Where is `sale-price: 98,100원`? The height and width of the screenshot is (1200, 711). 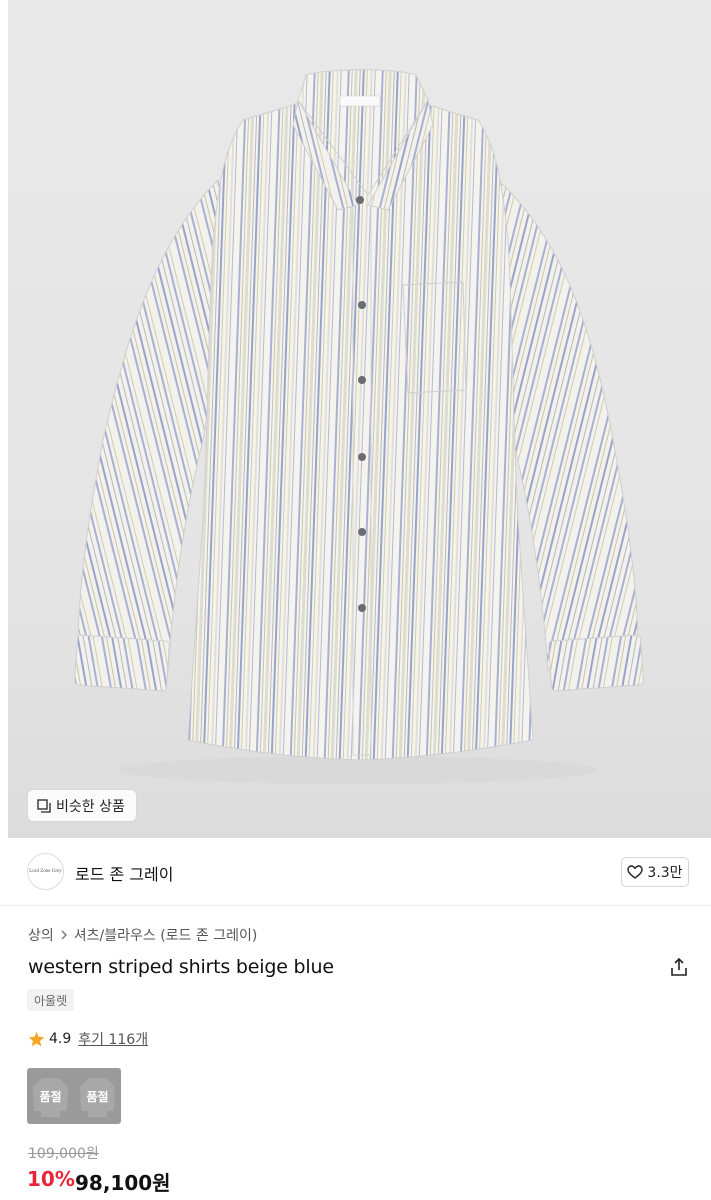
sale-price: 98,100원 is located at coordinates (123, 1183).